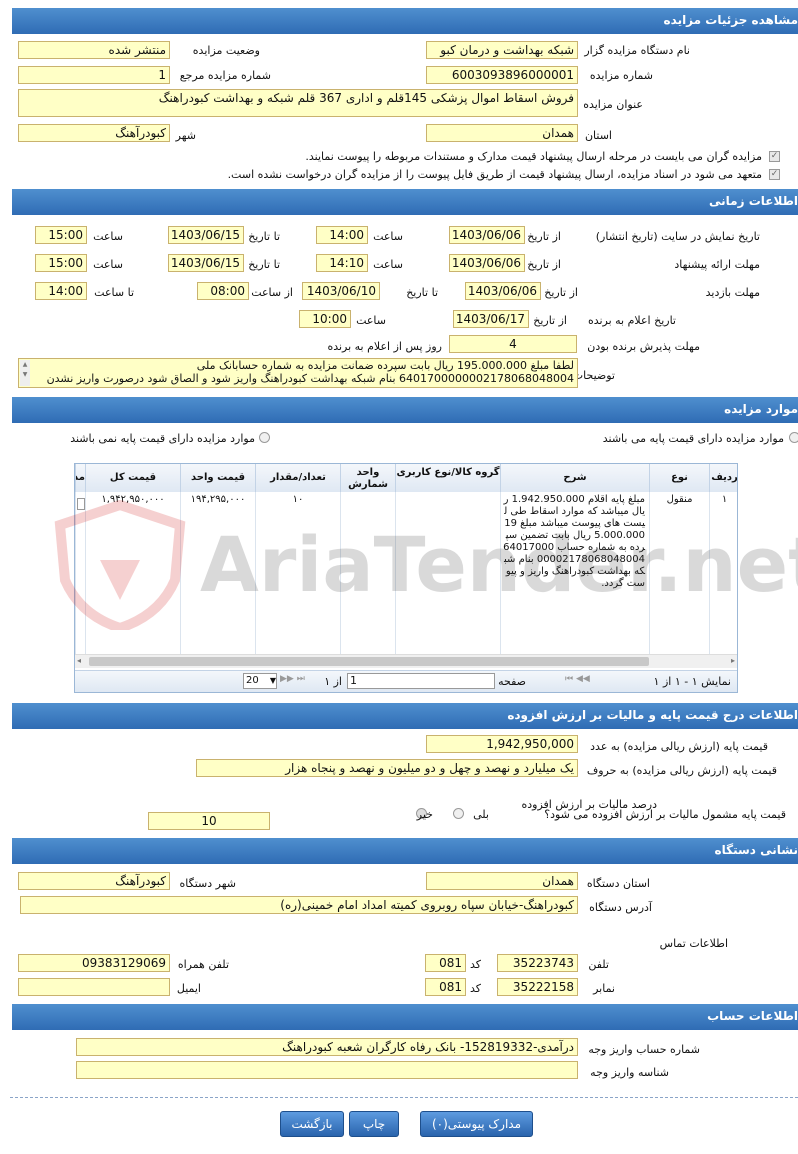 Image resolution: width=798 pixels, height=1154 pixels. Describe the element at coordinates (206, 263) in the screenshot. I see `offer-to-date: 1403/06/15` at that location.